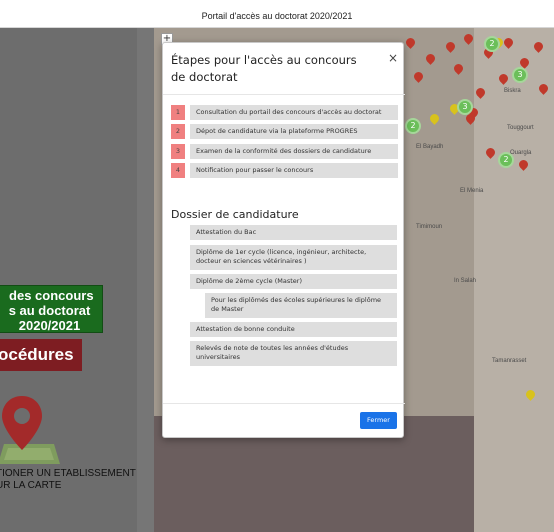 This screenshot has width=554, height=532. What do you see at coordinates (521, 153) in the screenshot?
I see `map-label: Ouargla` at bounding box center [521, 153].